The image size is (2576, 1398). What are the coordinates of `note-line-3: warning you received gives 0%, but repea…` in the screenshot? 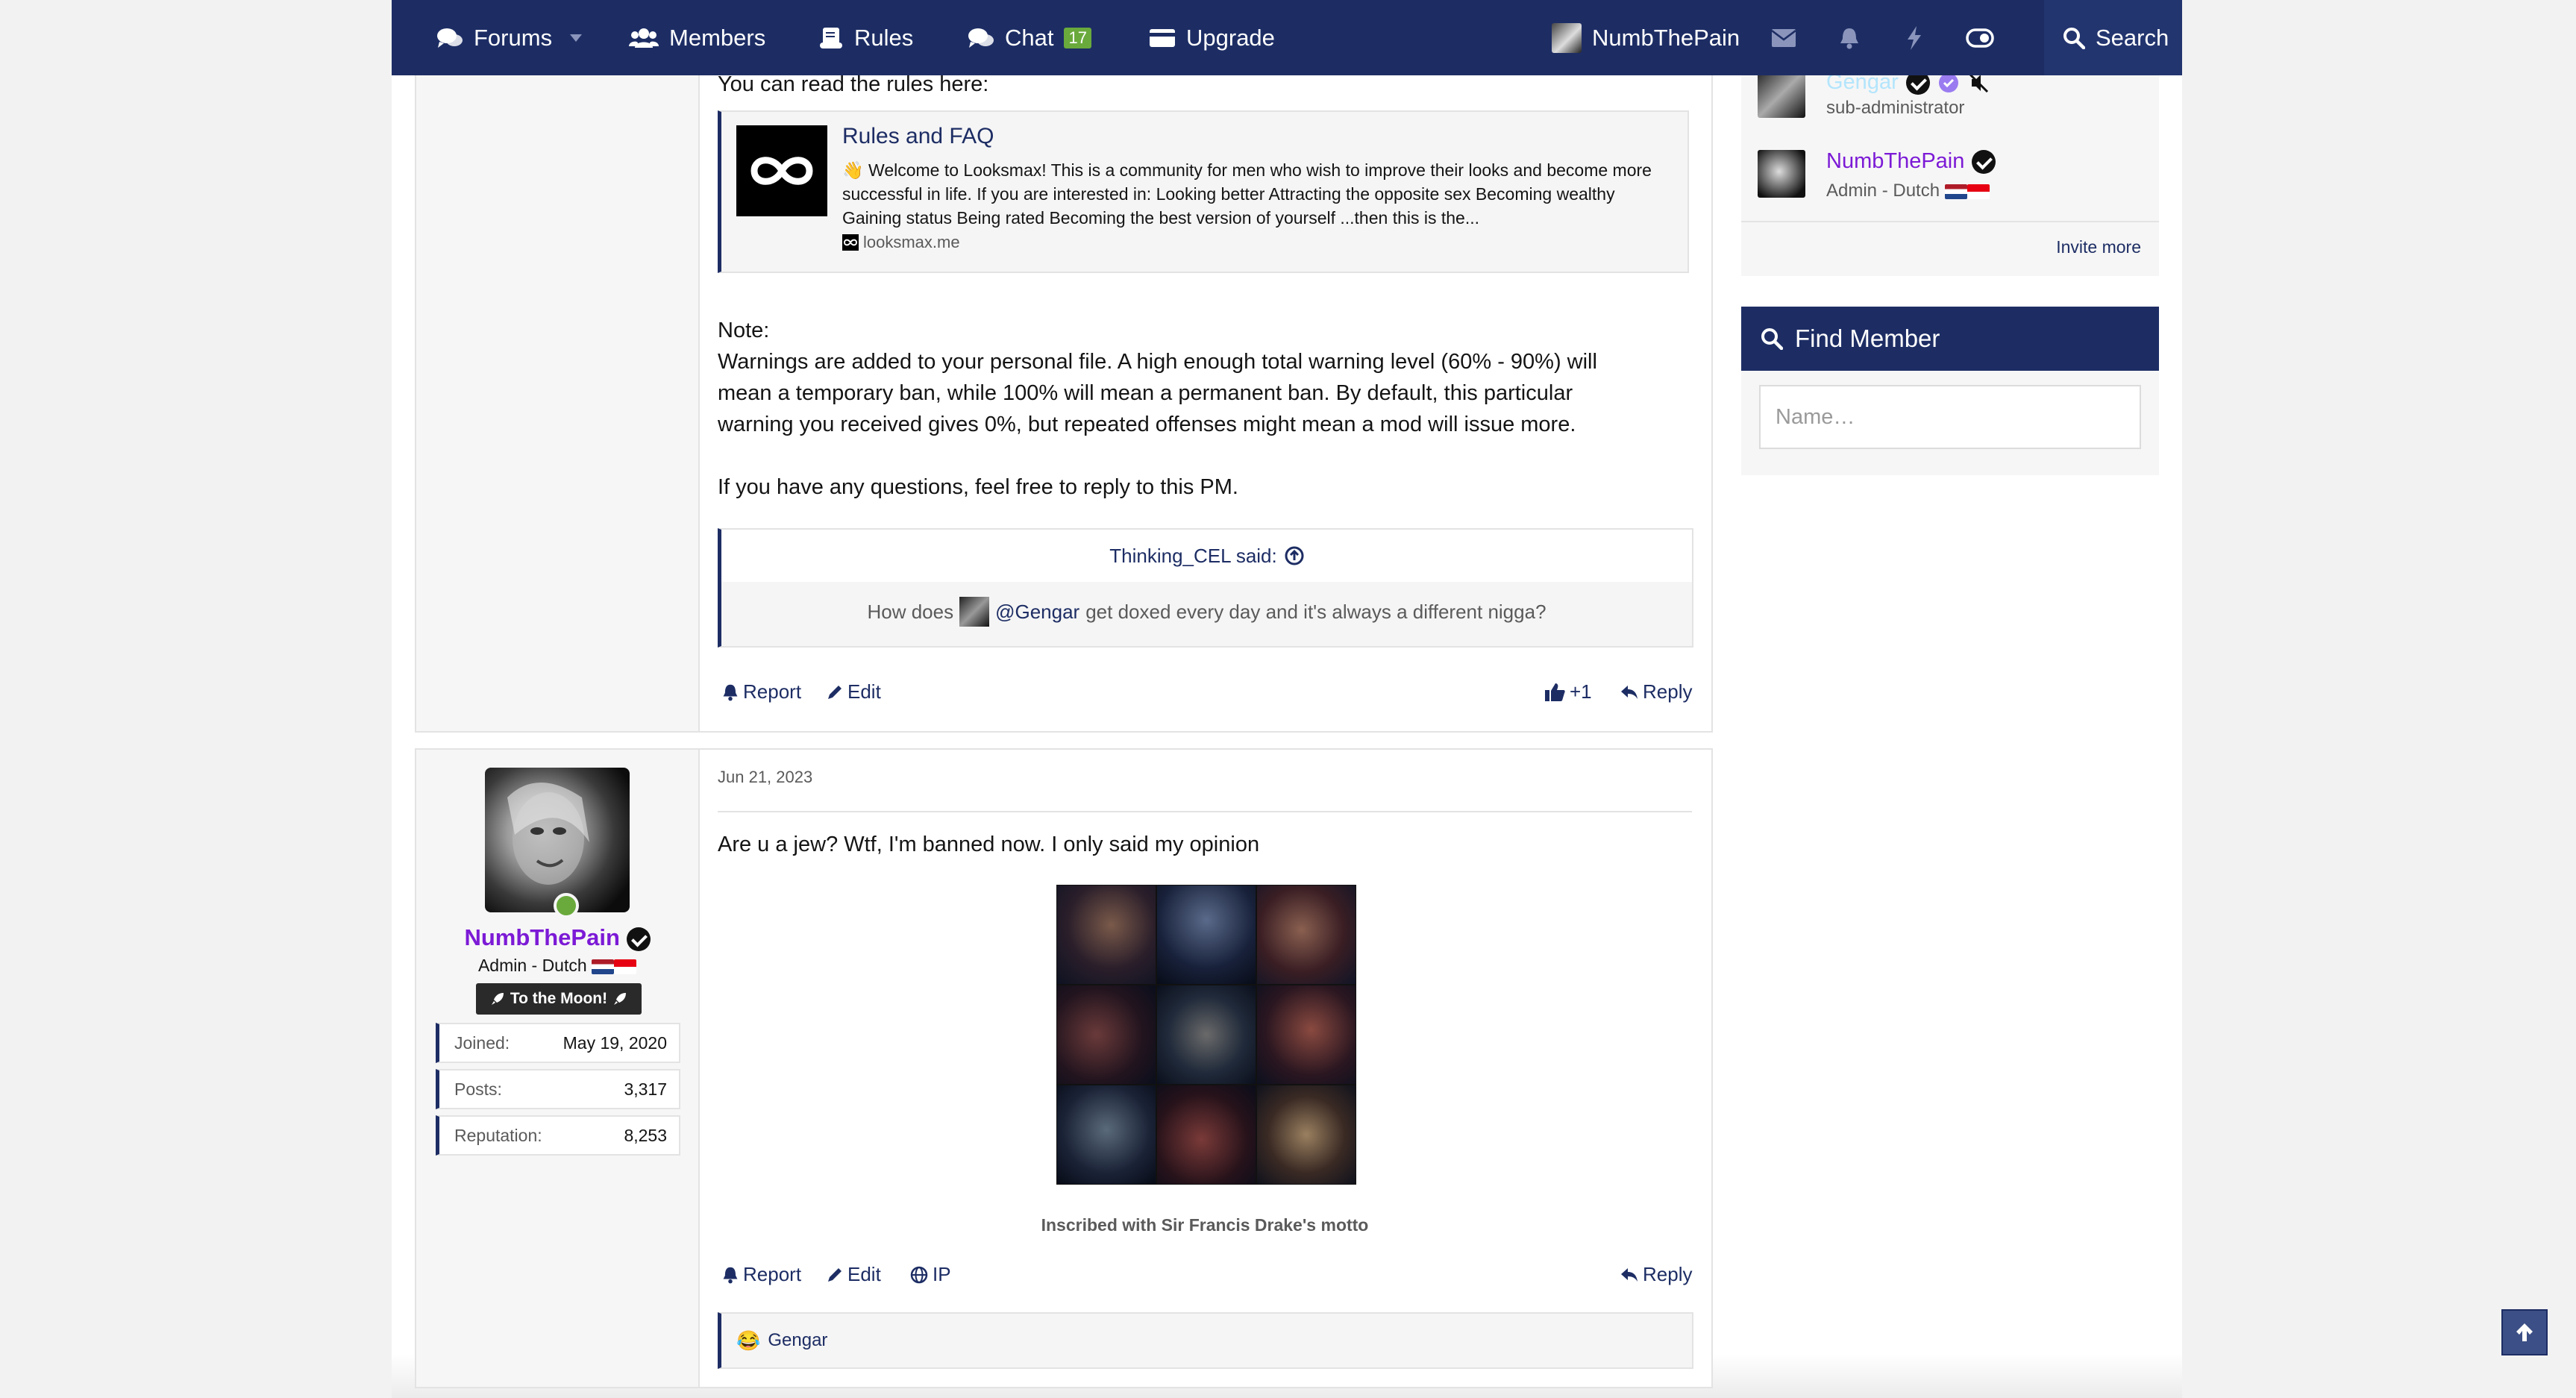 It's located at (1147, 424).